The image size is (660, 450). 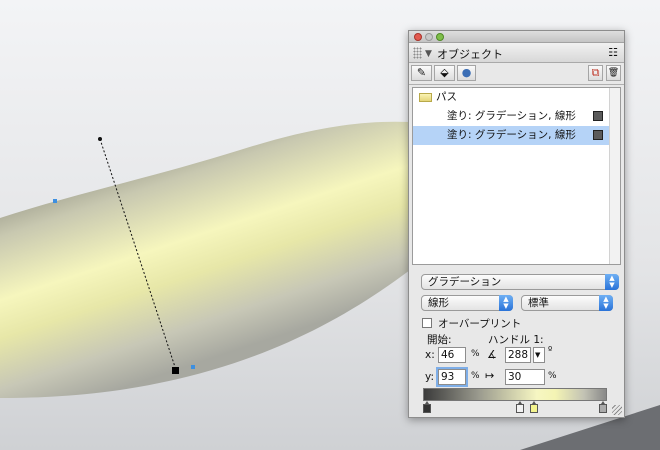 I want to click on paint-bucket-icon: ⬙, so click(x=444, y=72).